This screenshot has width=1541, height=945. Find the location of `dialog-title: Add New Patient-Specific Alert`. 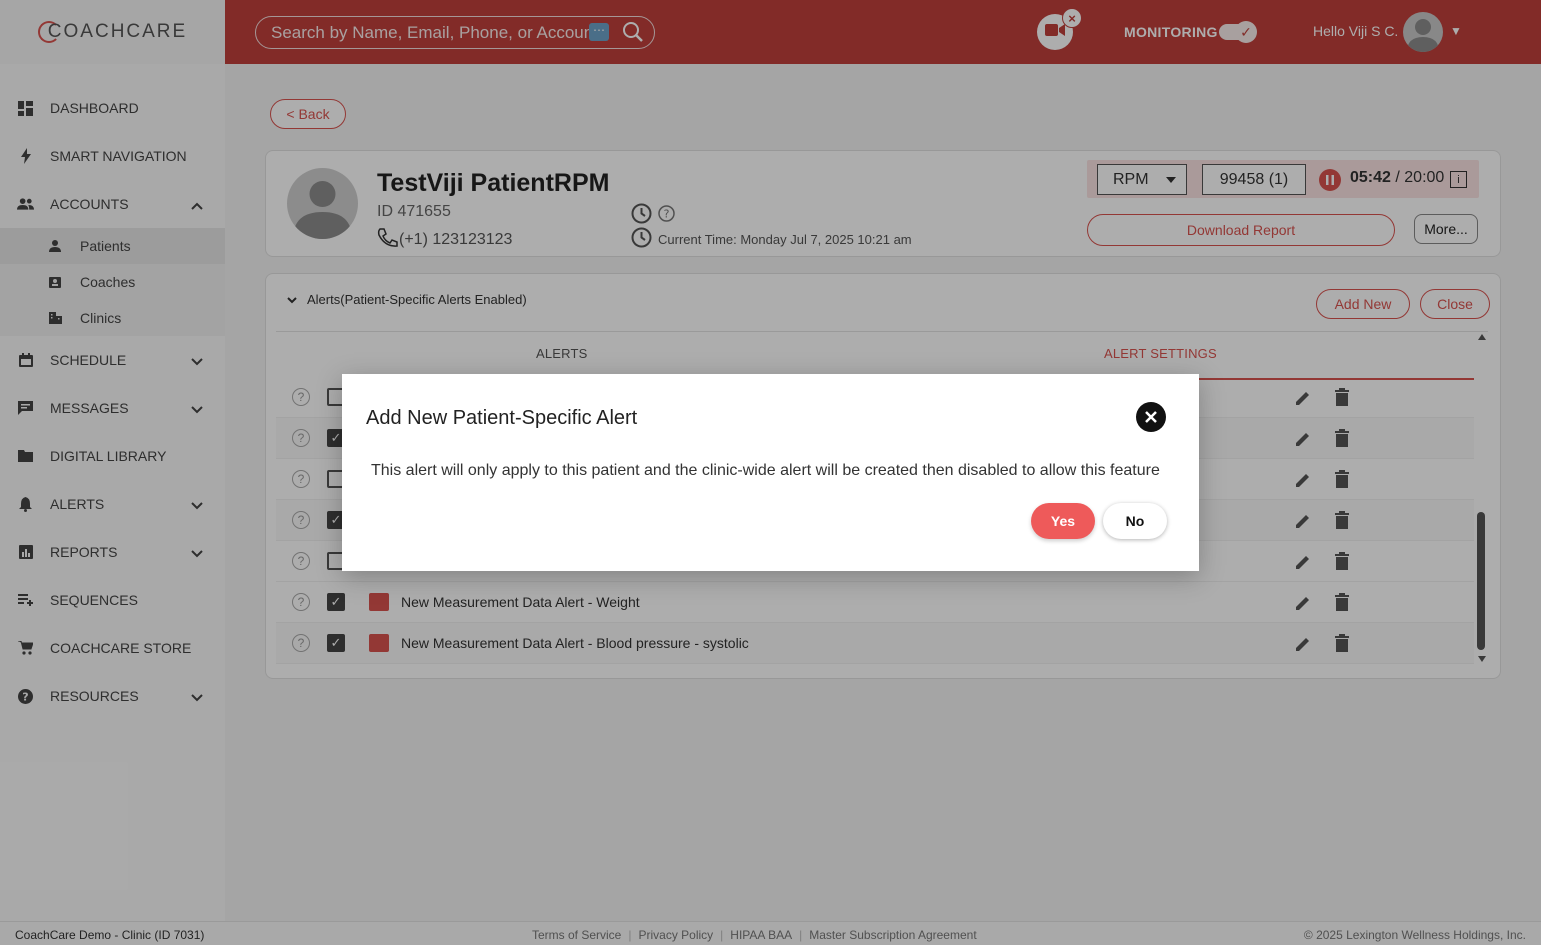

dialog-title: Add New Patient-Specific Alert is located at coordinates (502, 418).